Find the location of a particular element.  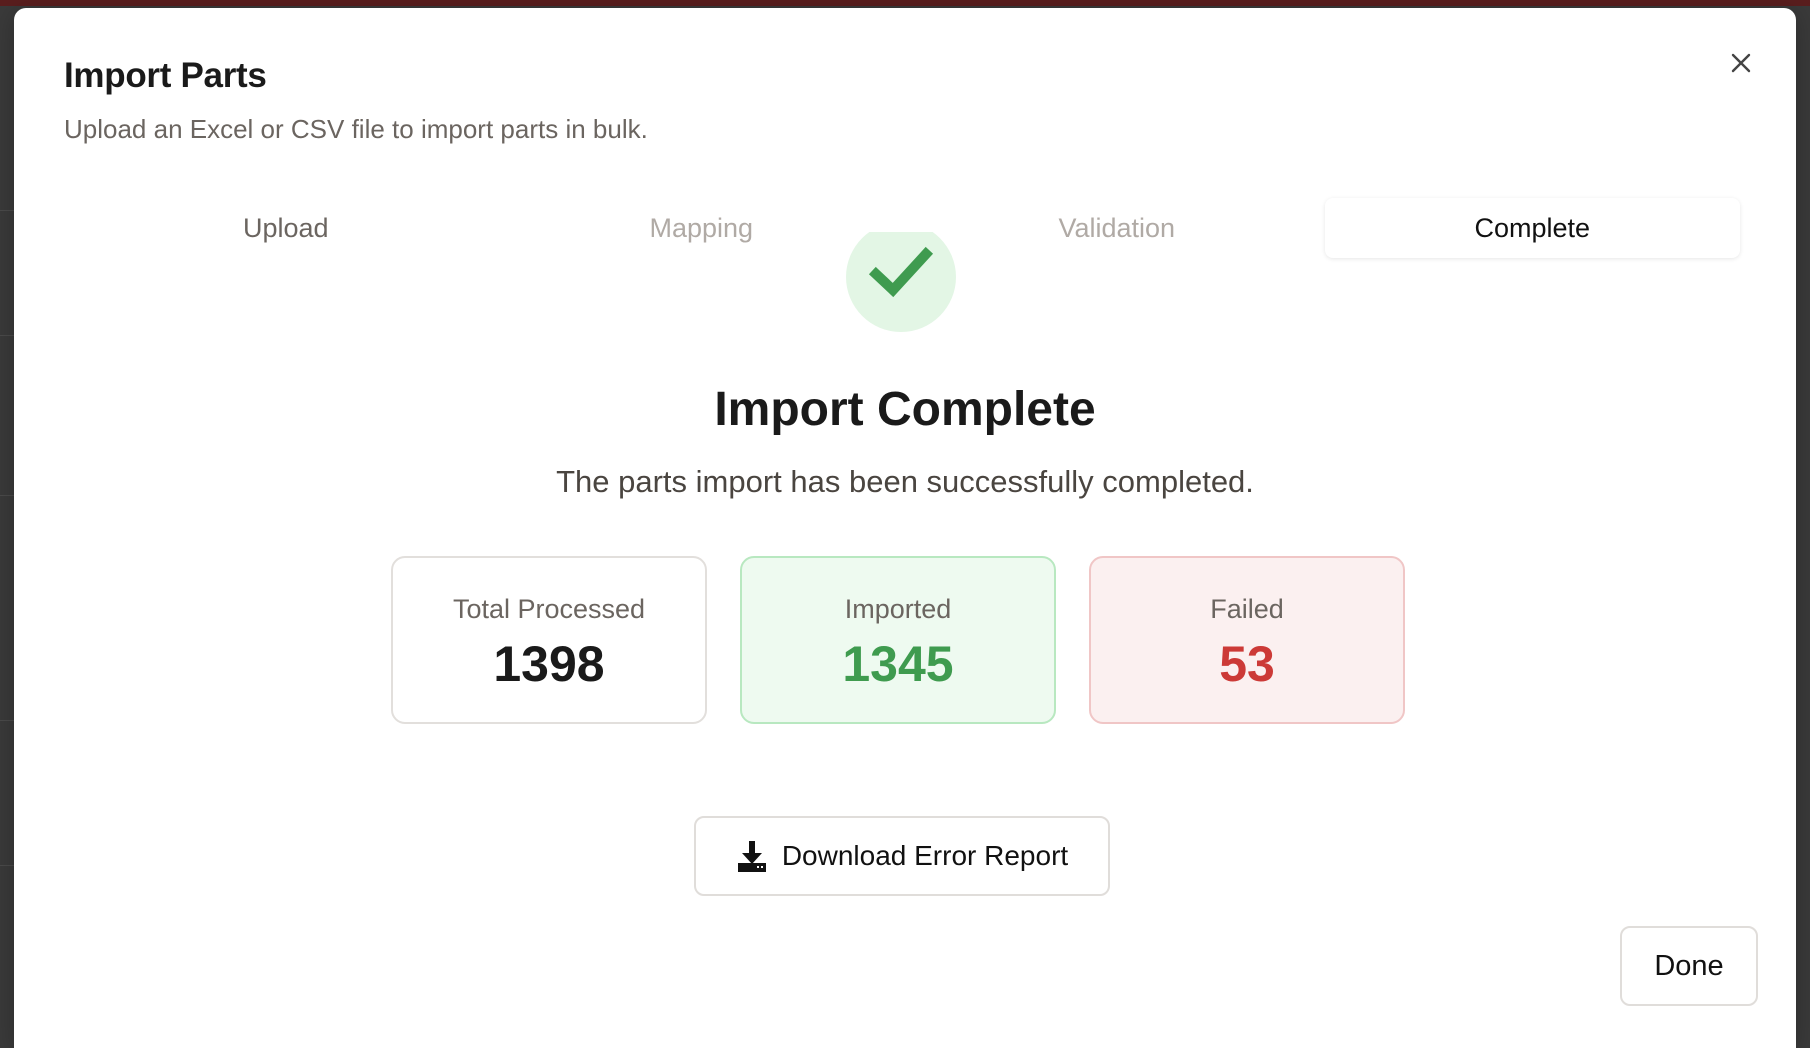

close-button is located at coordinates (1741, 63).